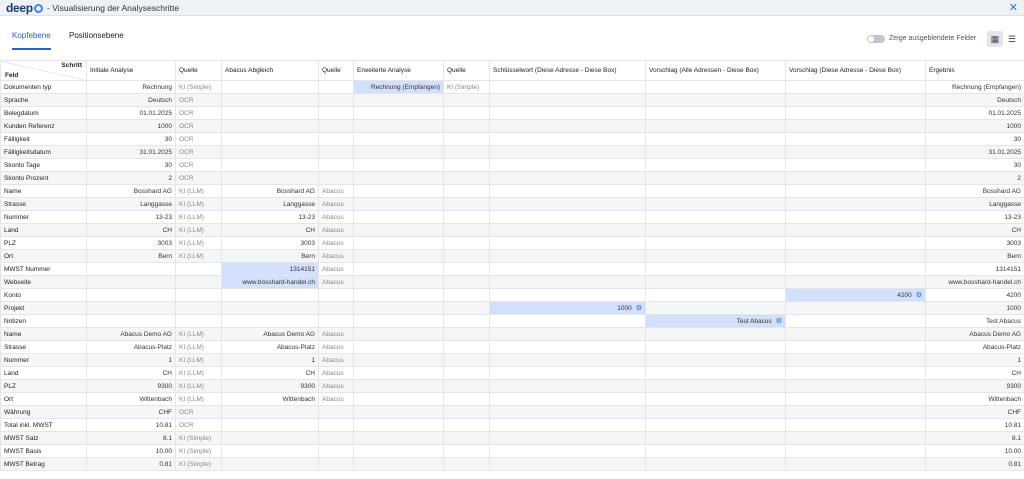  I want to click on cell-initial-text: 2, so click(170, 178).